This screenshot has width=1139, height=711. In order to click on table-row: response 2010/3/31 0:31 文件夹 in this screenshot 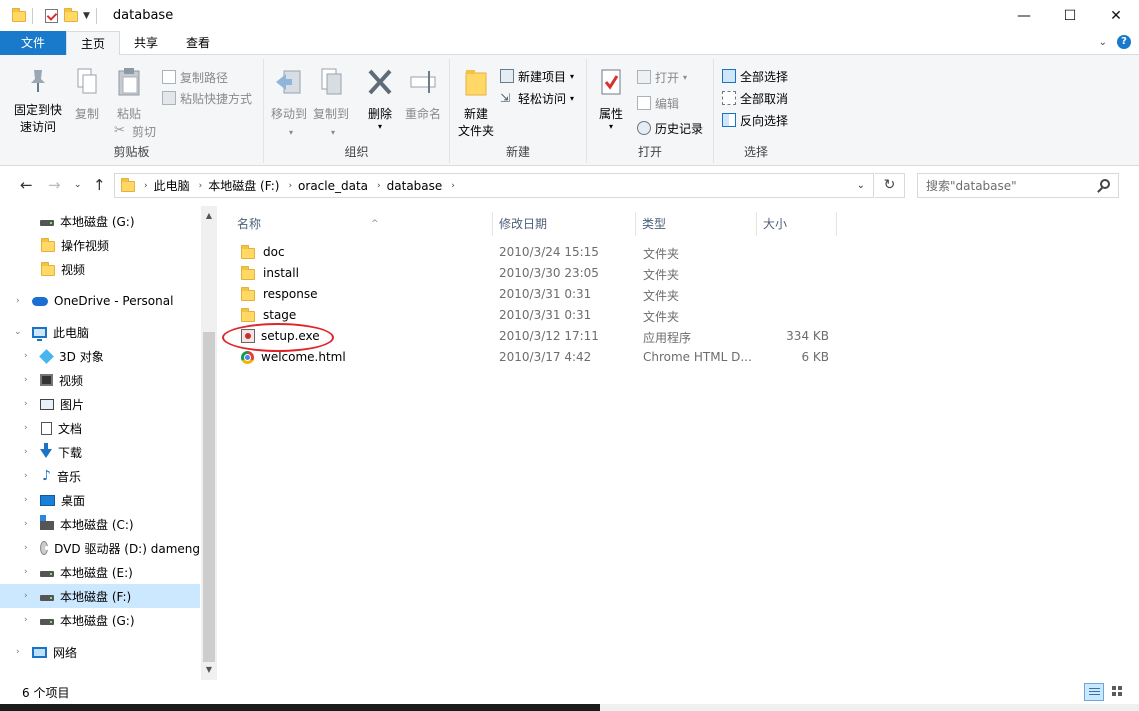, I will do `click(533, 294)`.